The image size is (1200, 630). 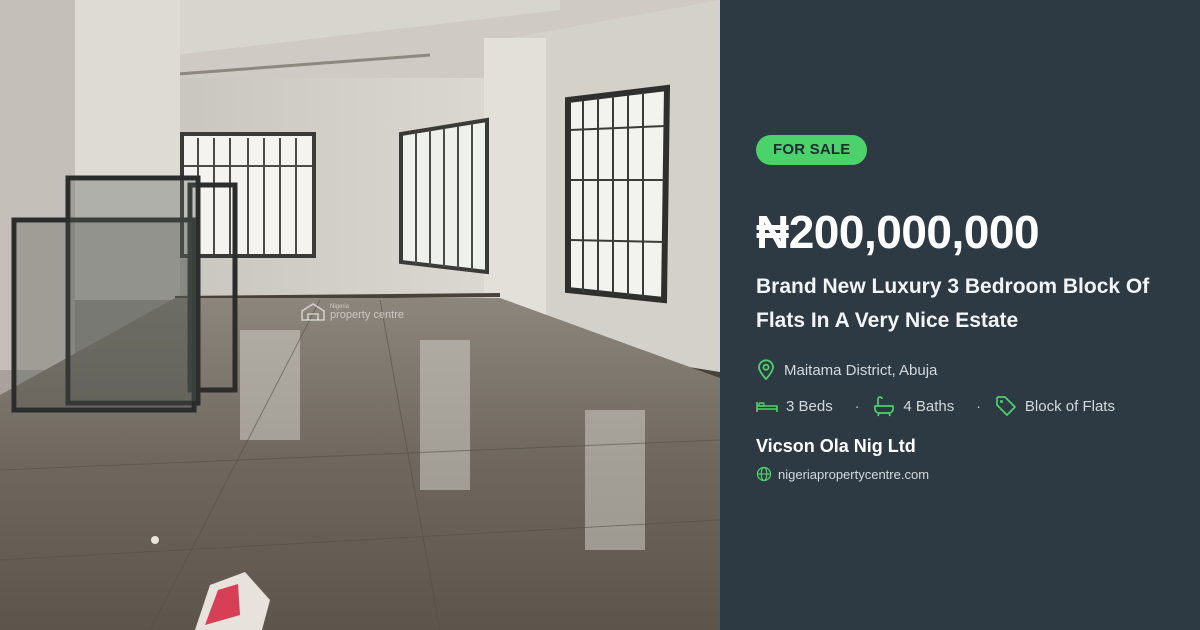 What do you see at coordinates (767, 406) in the screenshot?
I see `bed-icon` at bounding box center [767, 406].